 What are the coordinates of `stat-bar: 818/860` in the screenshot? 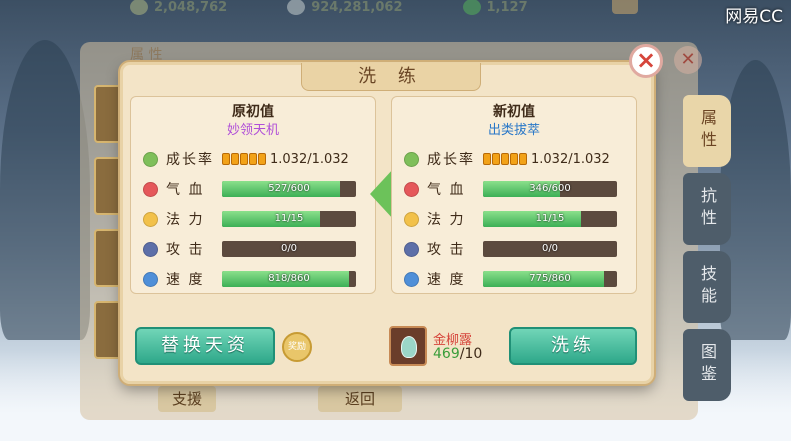 It's located at (289, 279).